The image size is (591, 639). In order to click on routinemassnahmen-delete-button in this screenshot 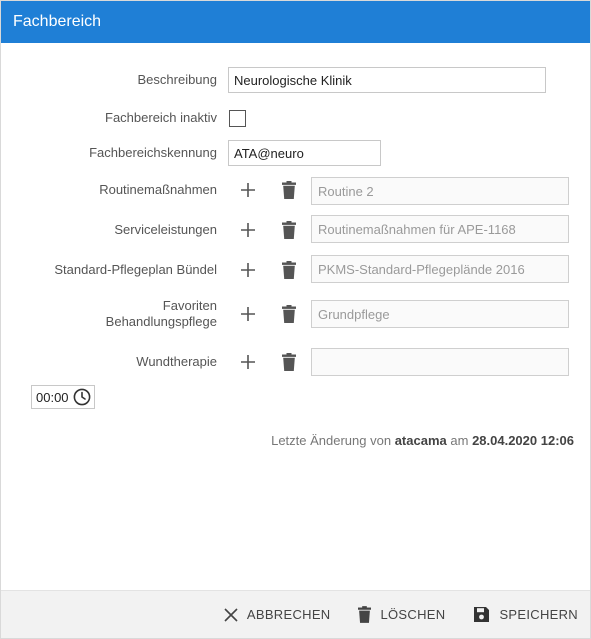, I will do `click(289, 190)`.